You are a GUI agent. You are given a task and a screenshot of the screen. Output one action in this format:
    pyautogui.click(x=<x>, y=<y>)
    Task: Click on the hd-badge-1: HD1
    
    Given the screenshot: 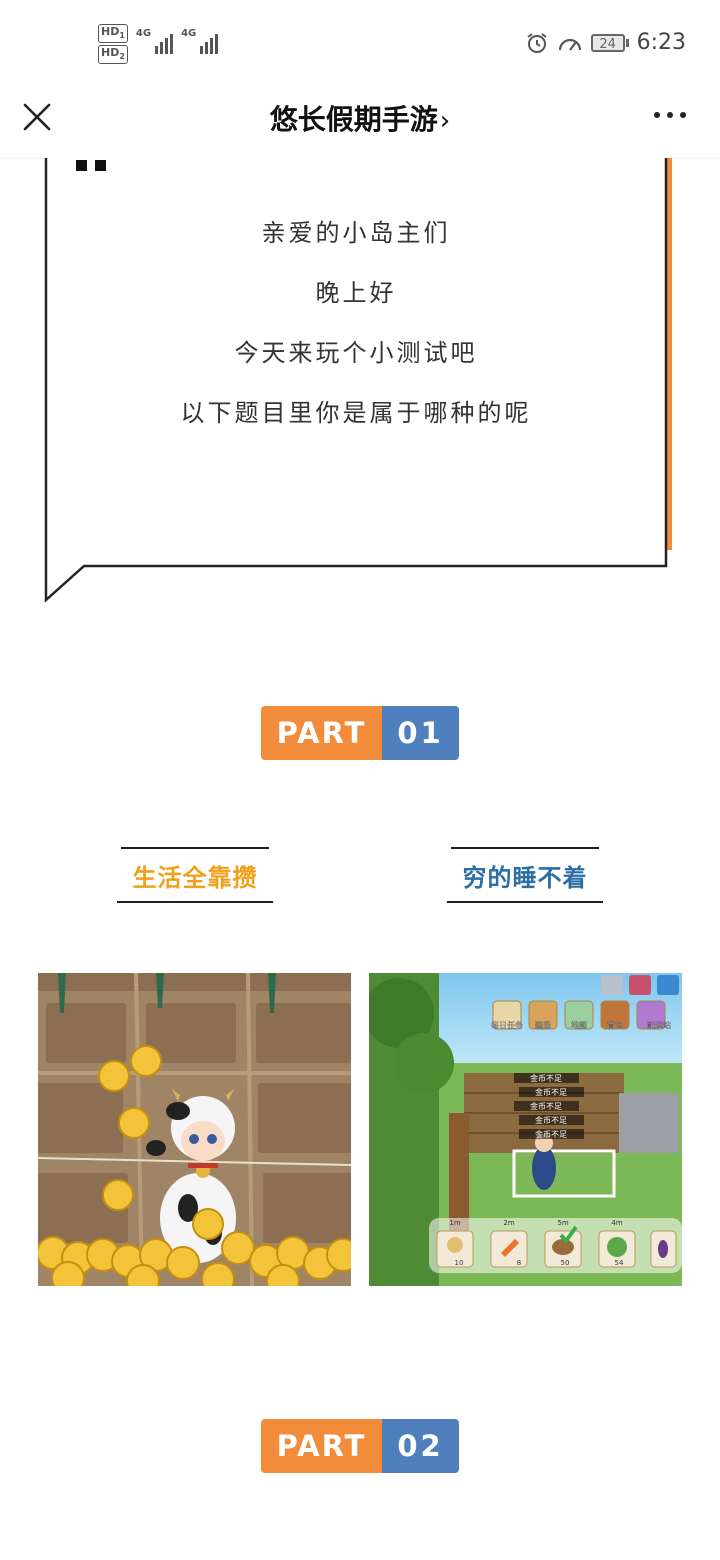 What is the action you would take?
    pyautogui.click(x=113, y=34)
    